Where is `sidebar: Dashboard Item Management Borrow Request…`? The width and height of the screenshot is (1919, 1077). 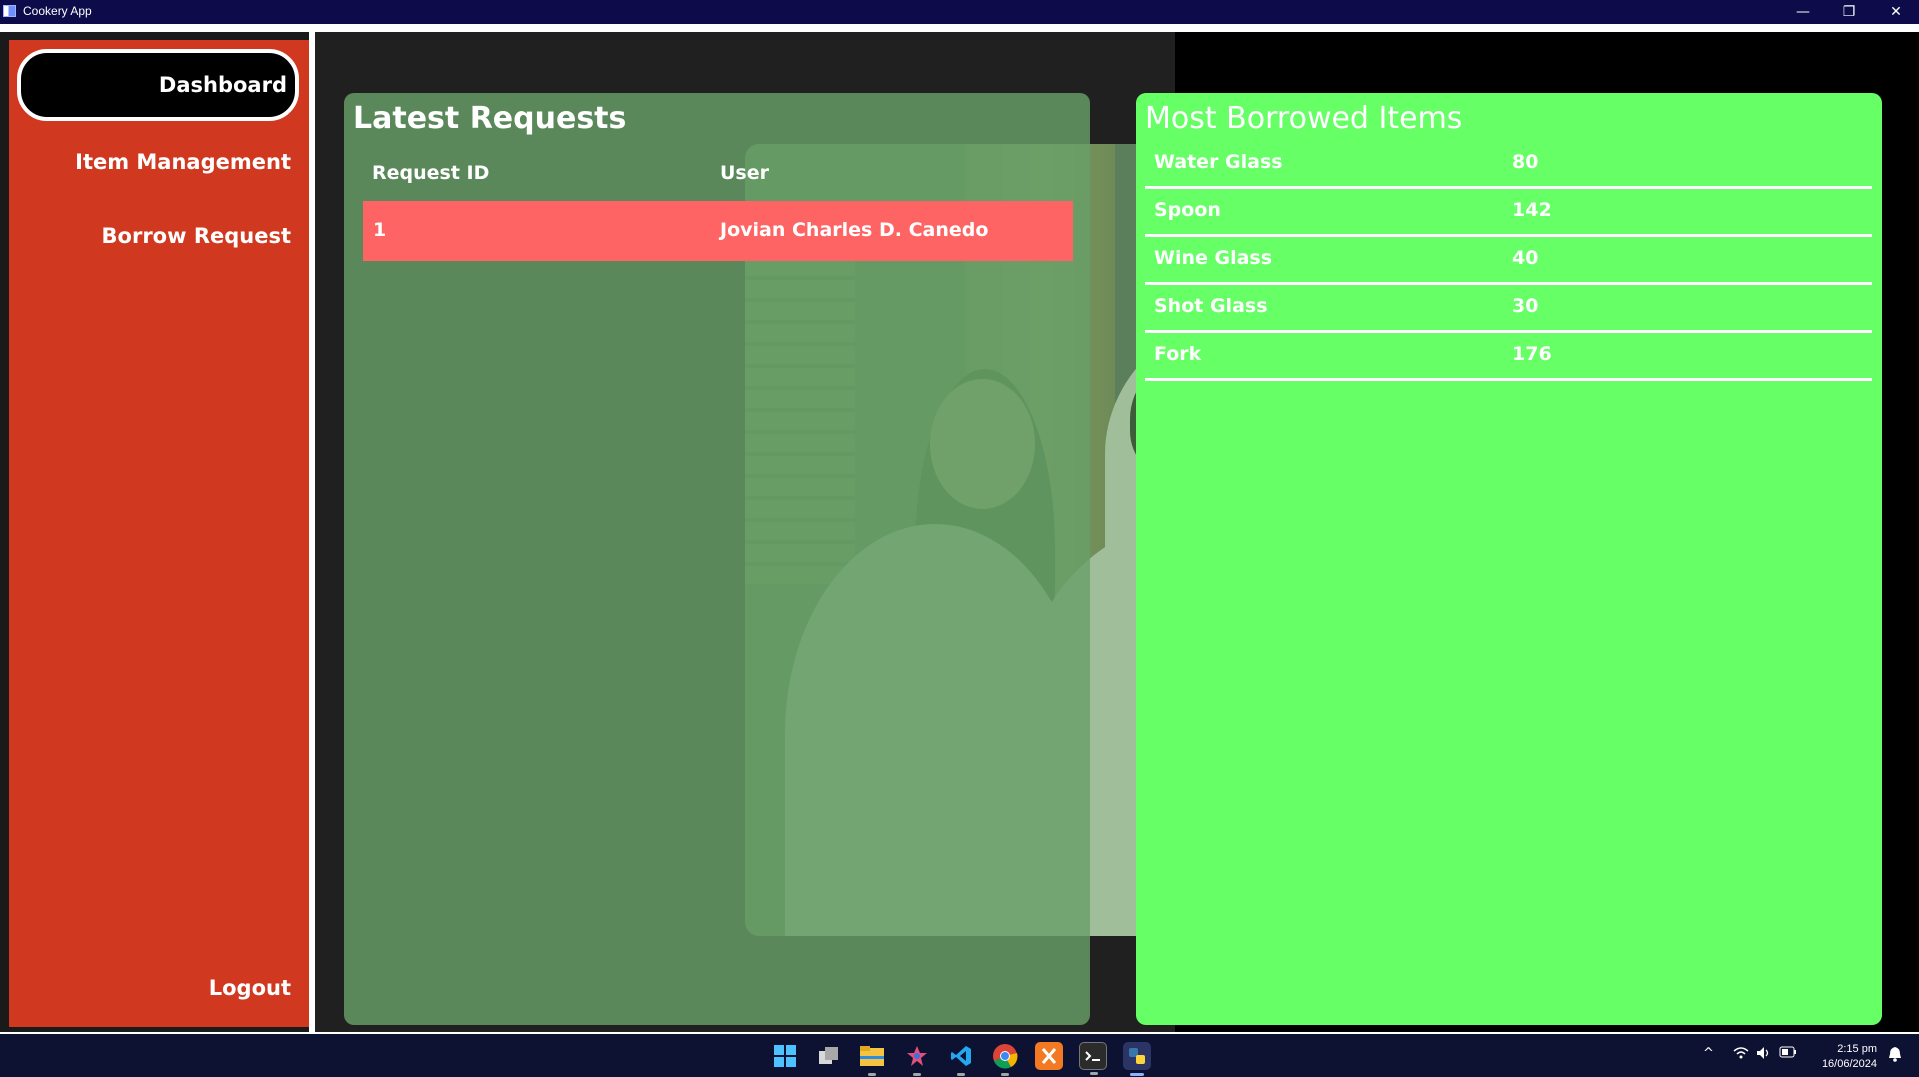 sidebar: Dashboard Item Management Borrow Request… is located at coordinates (159, 533).